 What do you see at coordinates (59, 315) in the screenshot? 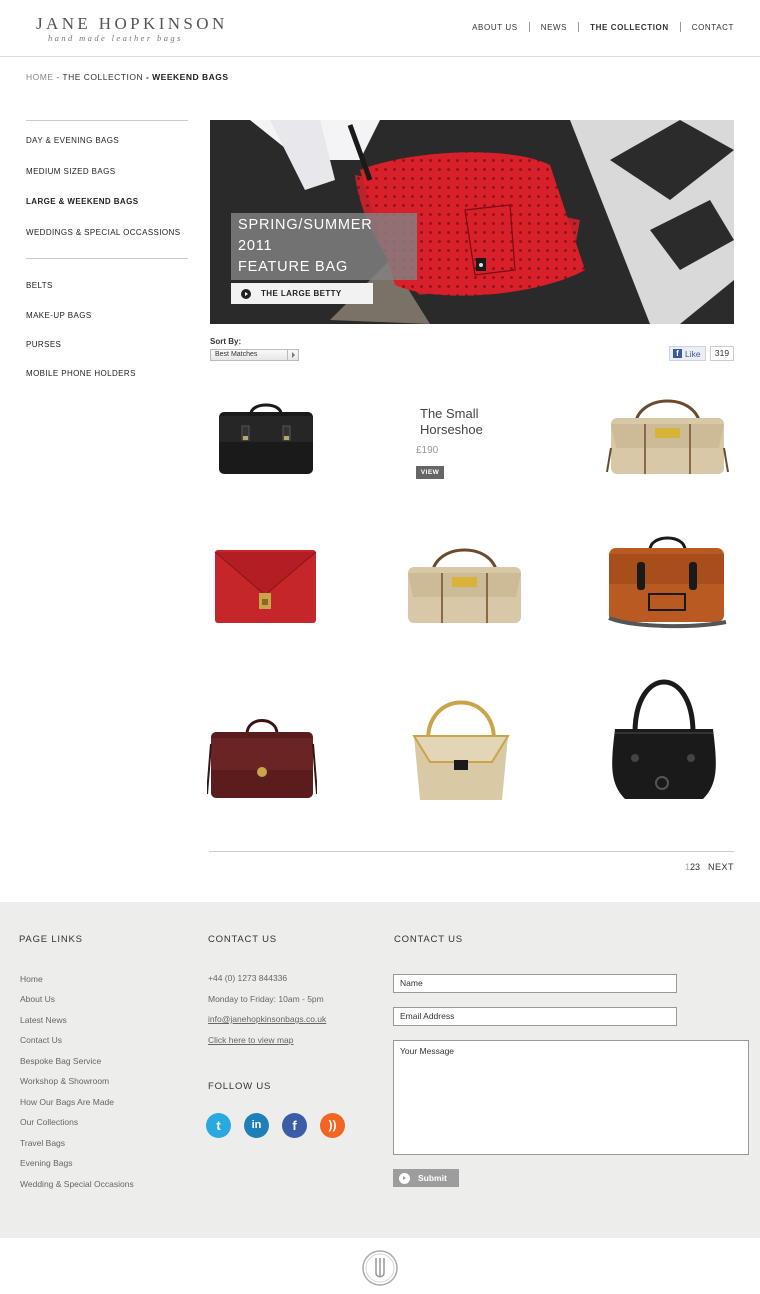
I see `sidebar-item-make-up-bags: MAKE-UP BAGS` at bounding box center [59, 315].